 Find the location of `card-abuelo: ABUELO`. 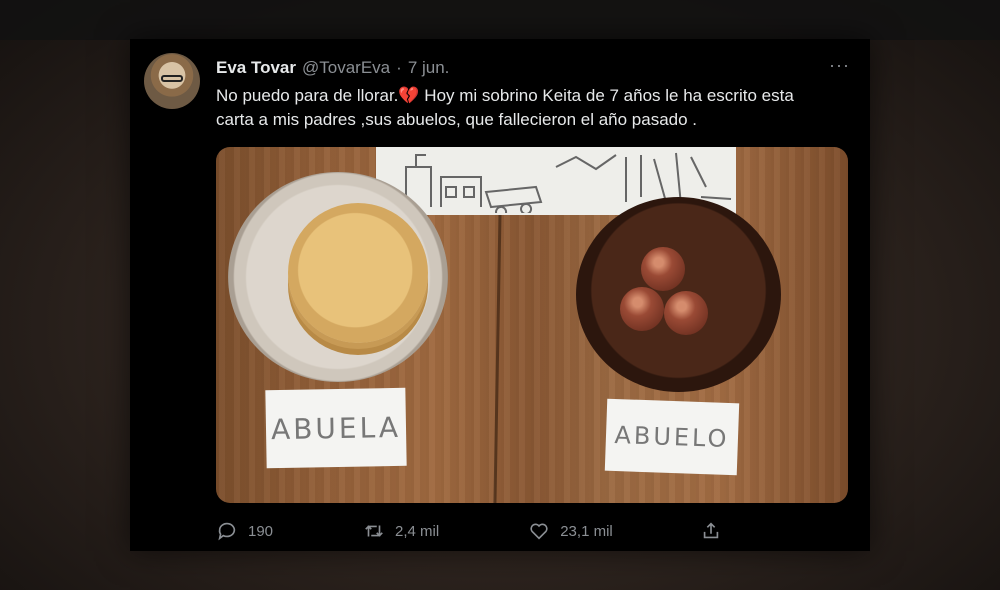

card-abuelo: ABUELO is located at coordinates (672, 437).